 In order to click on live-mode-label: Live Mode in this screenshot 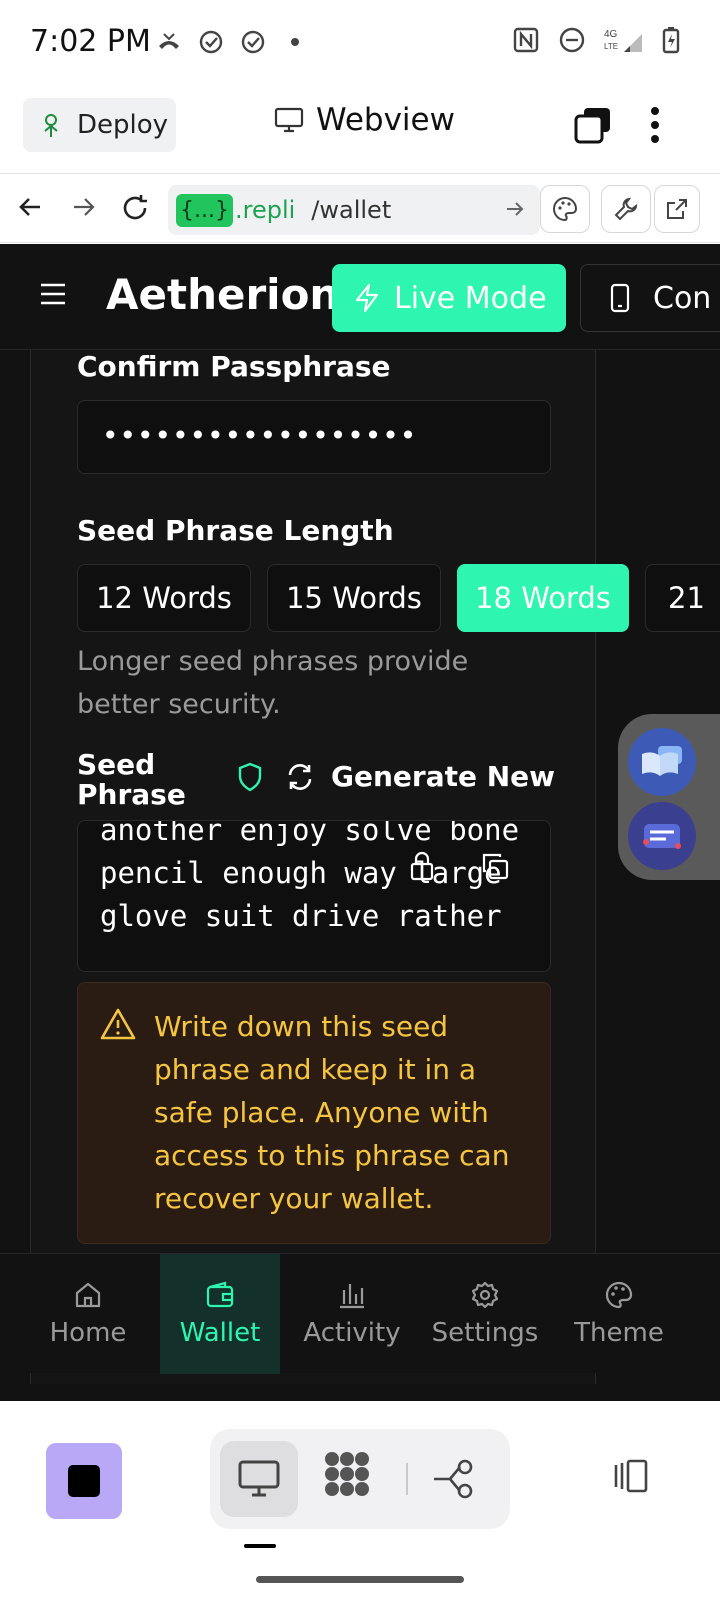, I will do `click(470, 298)`.